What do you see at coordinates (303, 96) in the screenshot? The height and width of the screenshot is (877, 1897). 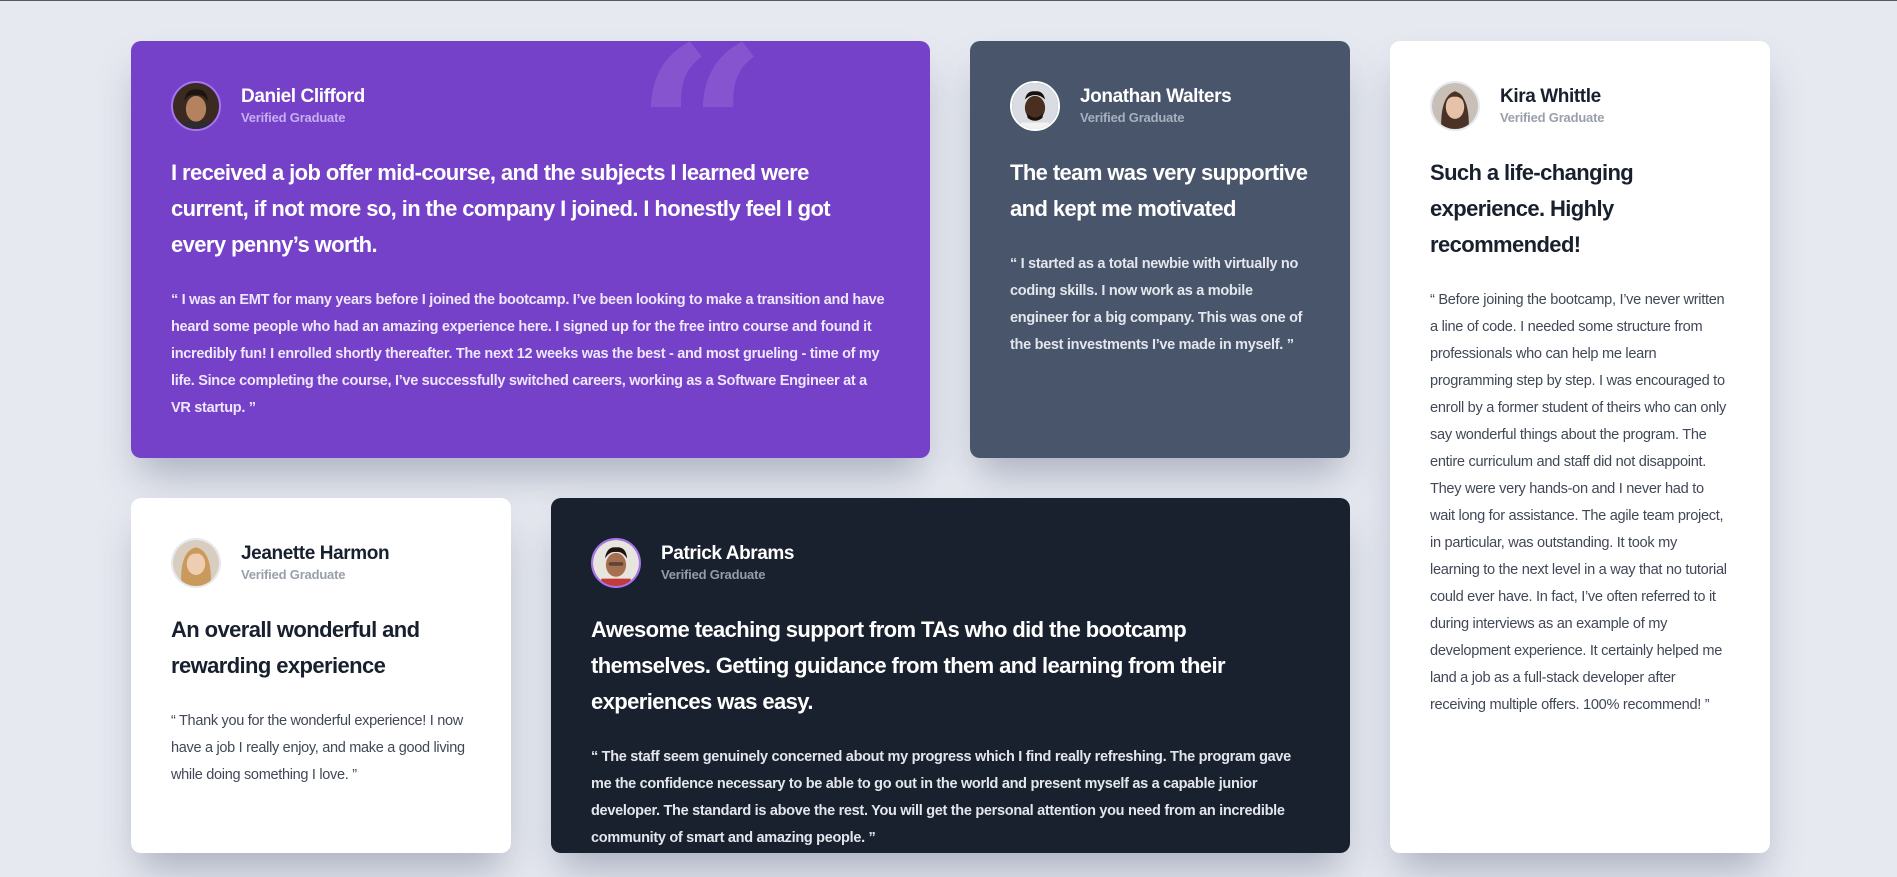 I see `author-name: Daniel Clifford` at bounding box center [303, 96].